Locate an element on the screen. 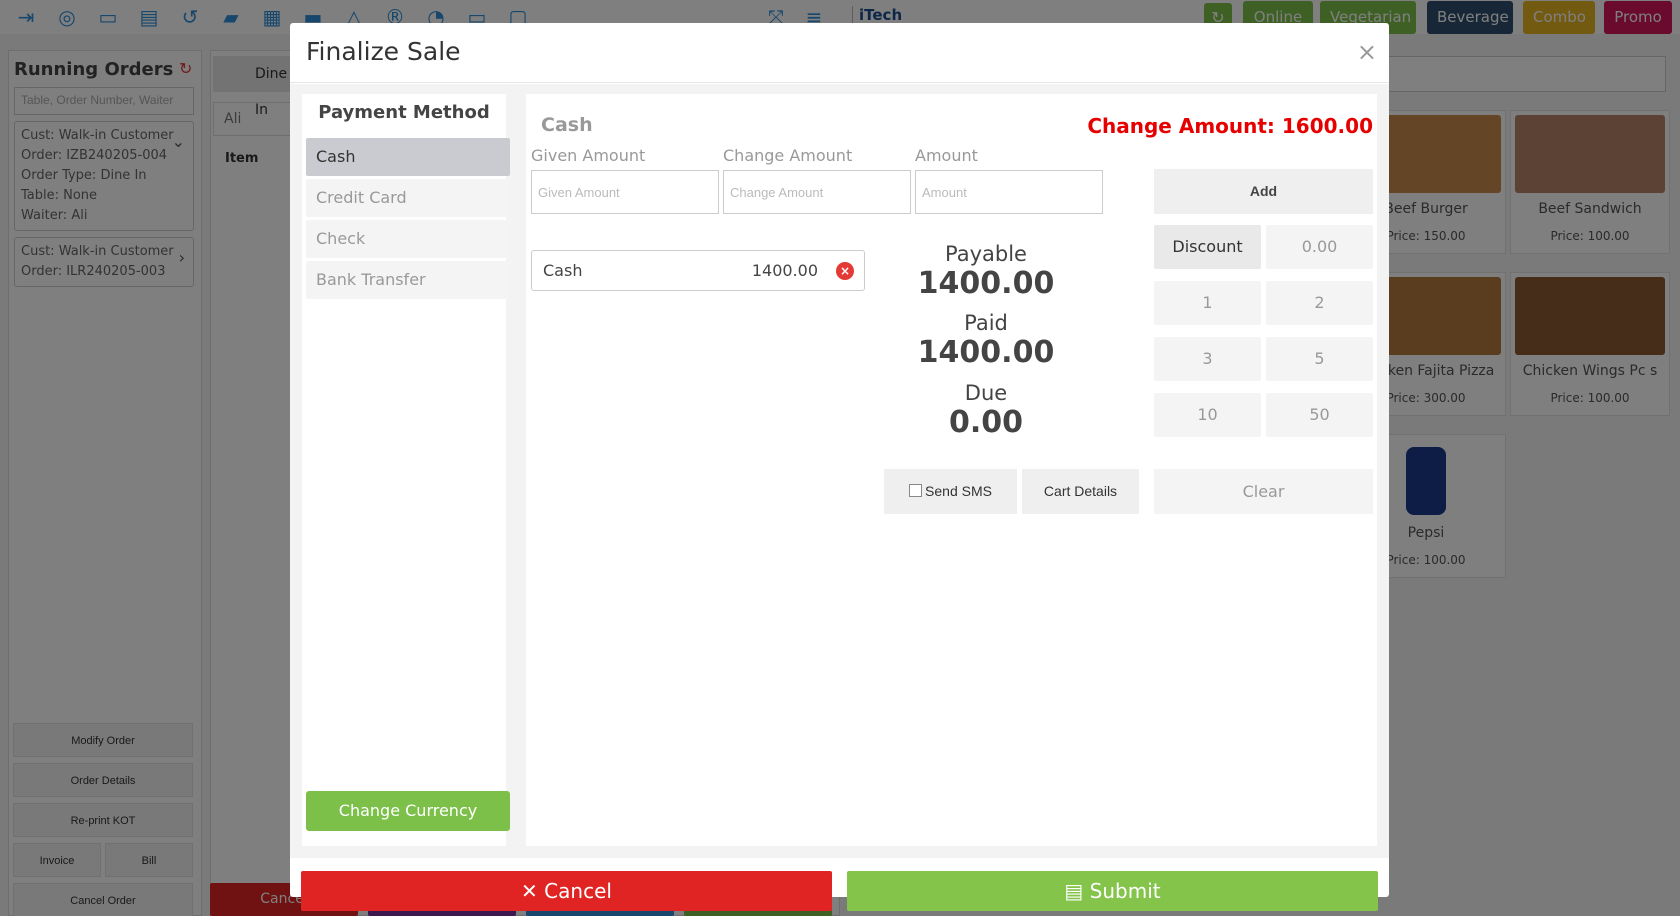  add-button: Add is located at coordinates (1263, 191).